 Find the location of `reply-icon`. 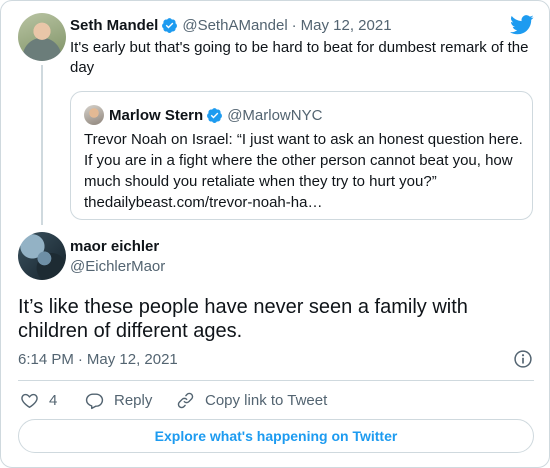

reply-icon is located at coordinates (94, 400).